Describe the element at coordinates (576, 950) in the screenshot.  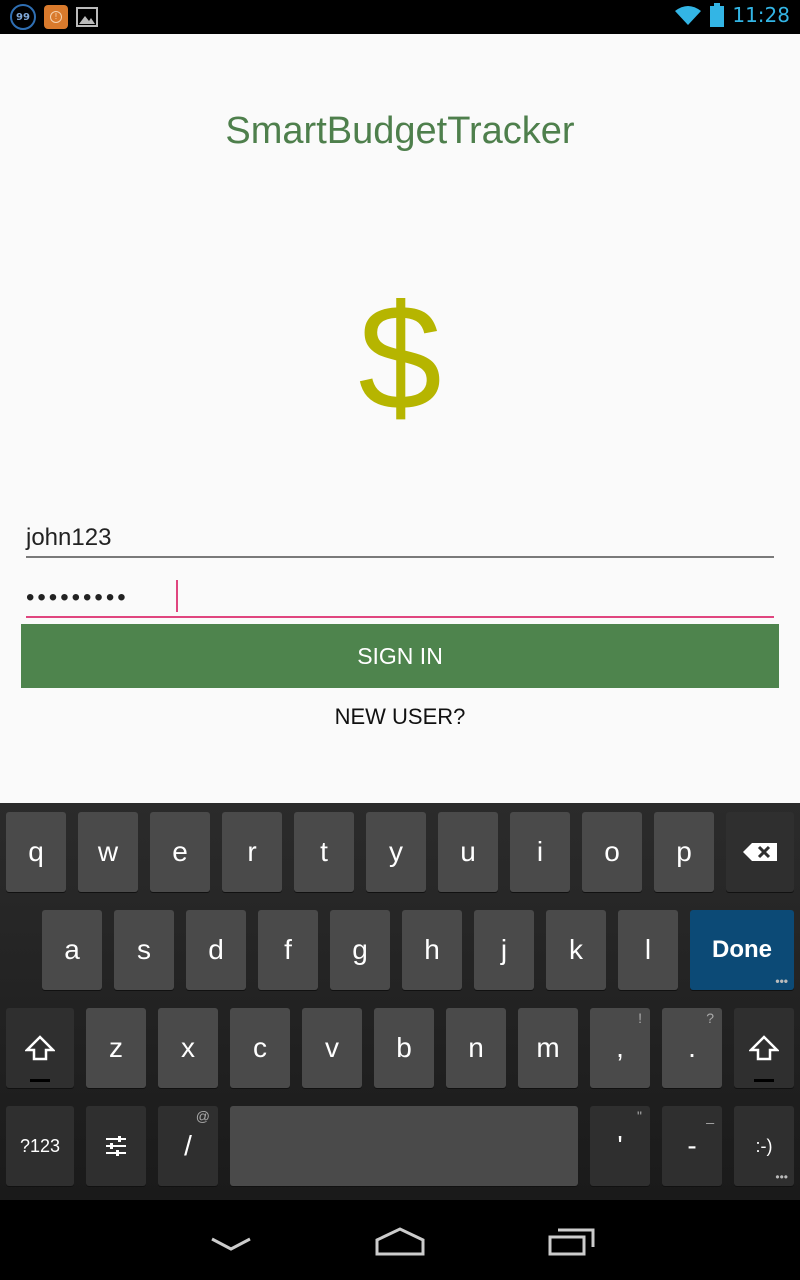
I see `key-k: k` at that location.